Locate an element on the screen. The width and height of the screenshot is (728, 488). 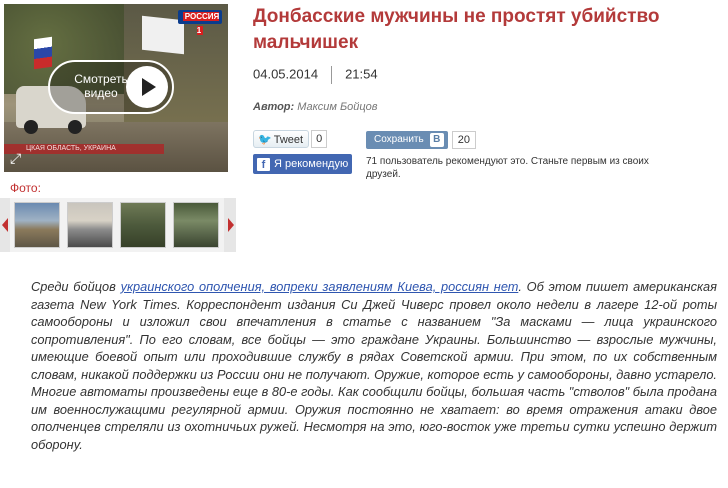
fullscreen-icon: ⤢ is located at coordinates (18, 158).